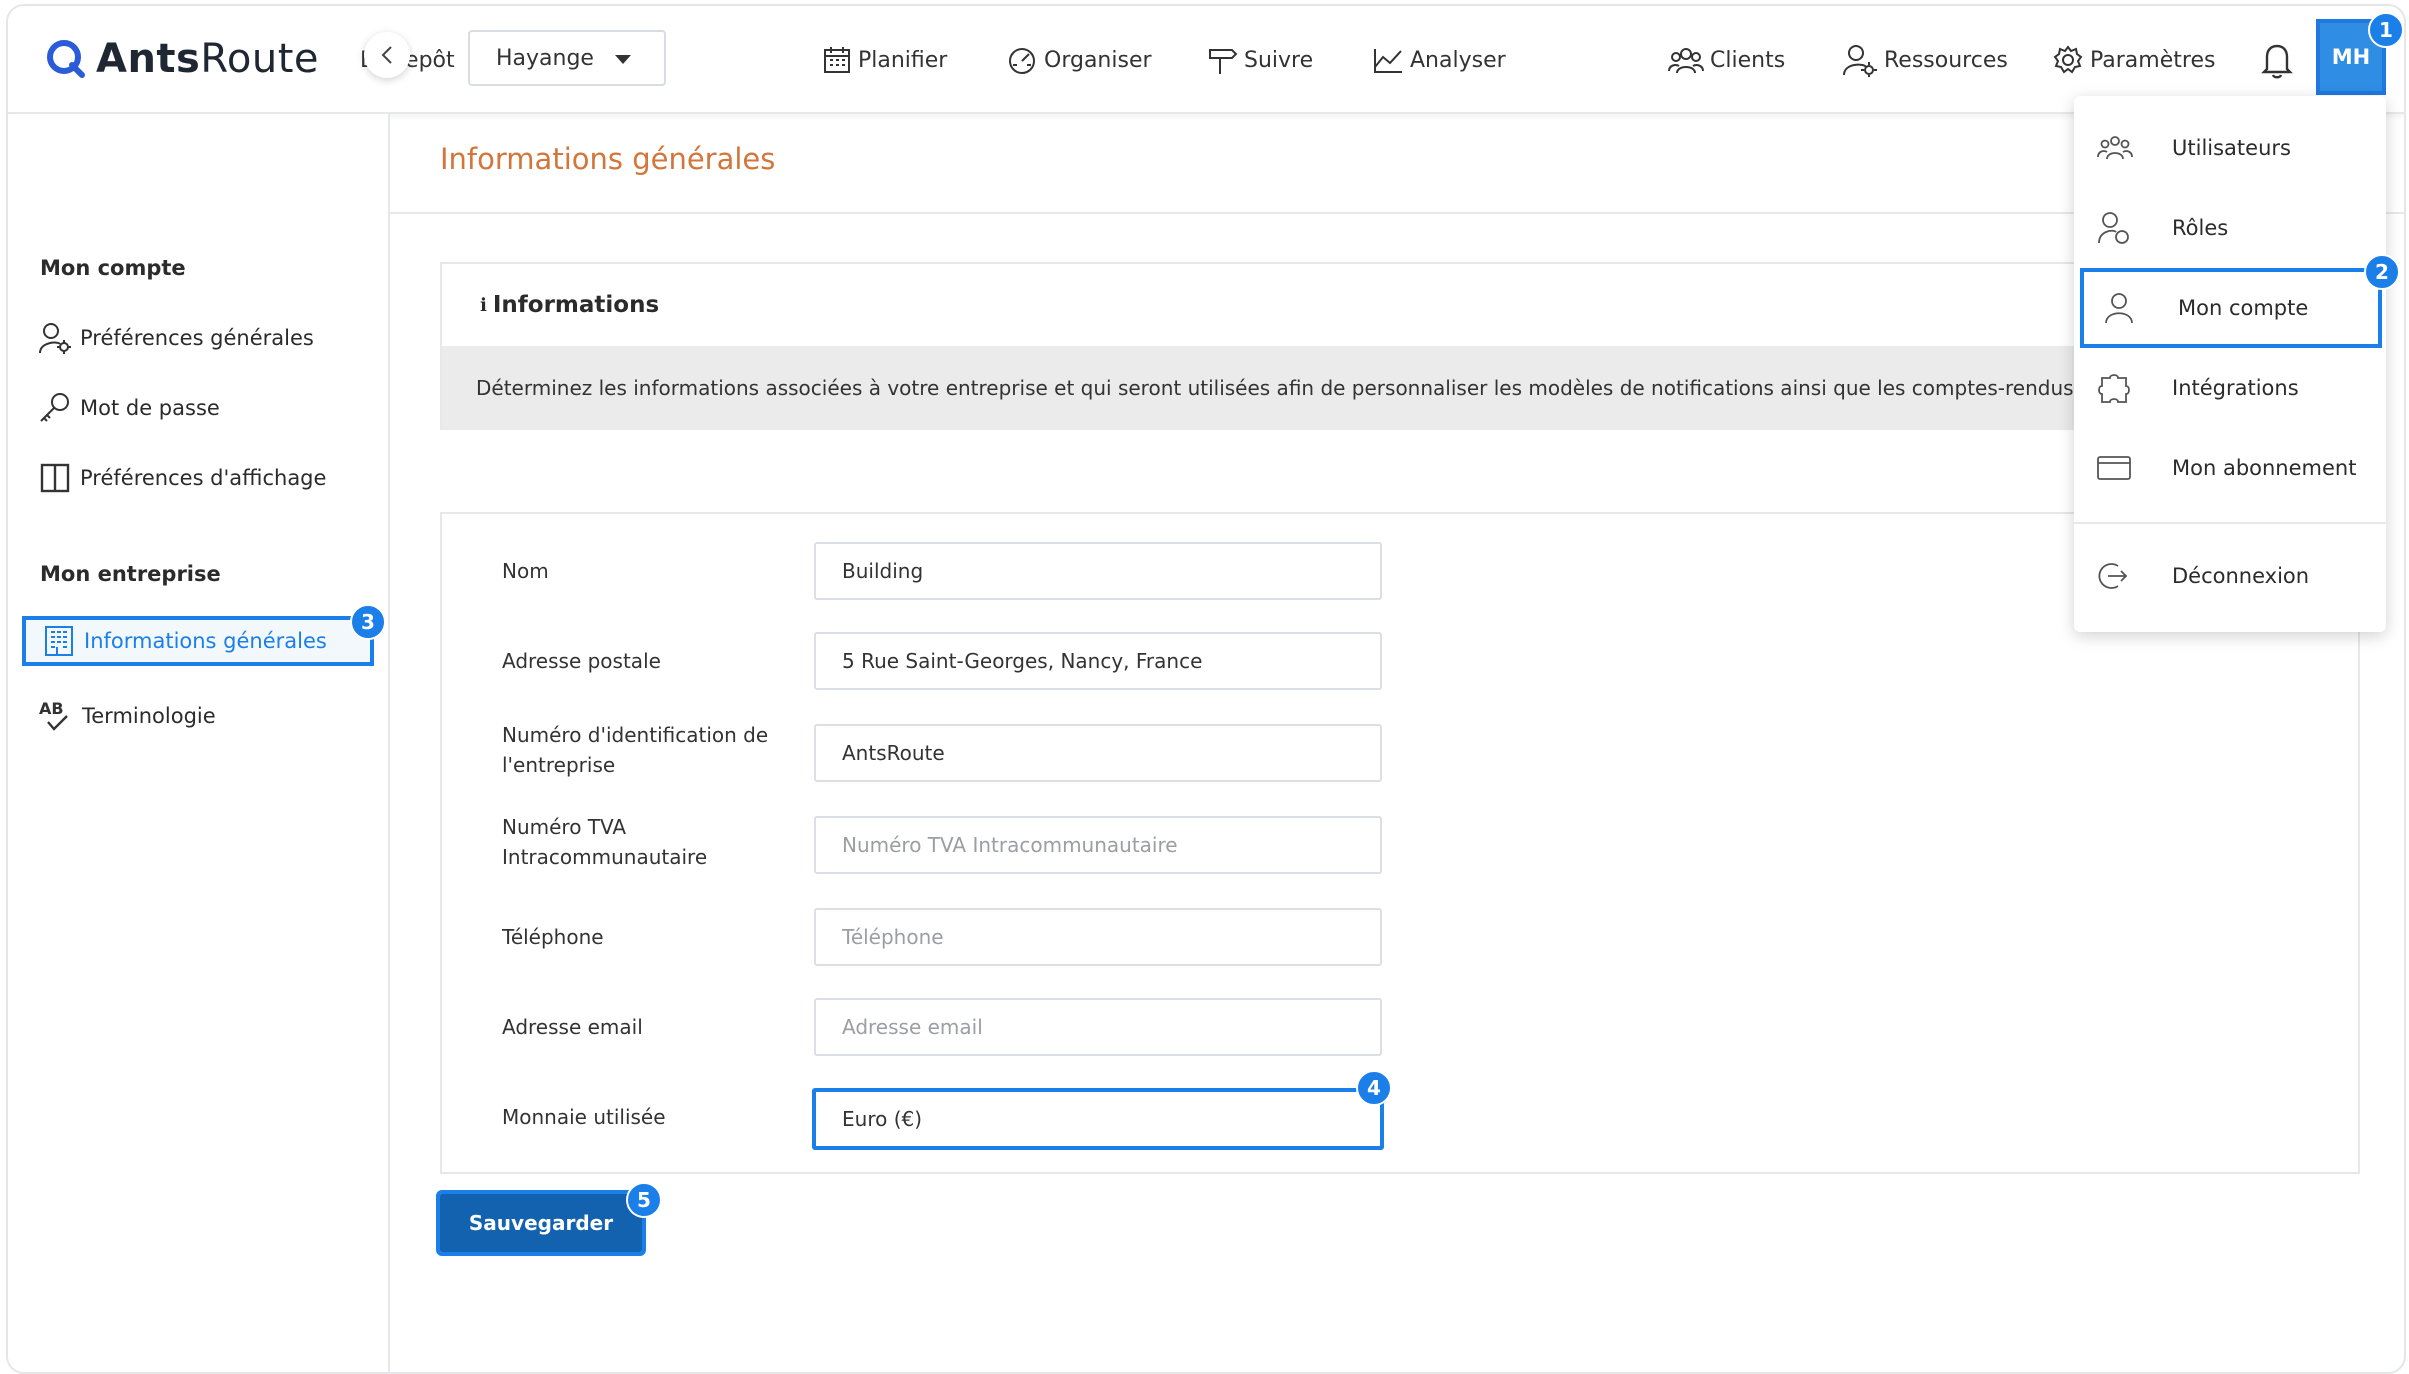 This screenshot has width=2409, height=1374. What do you see at coordinates (572, 1027) in the screenshot?
I see `field-label-email: Adresse email` at bounding box center [572, 1027].